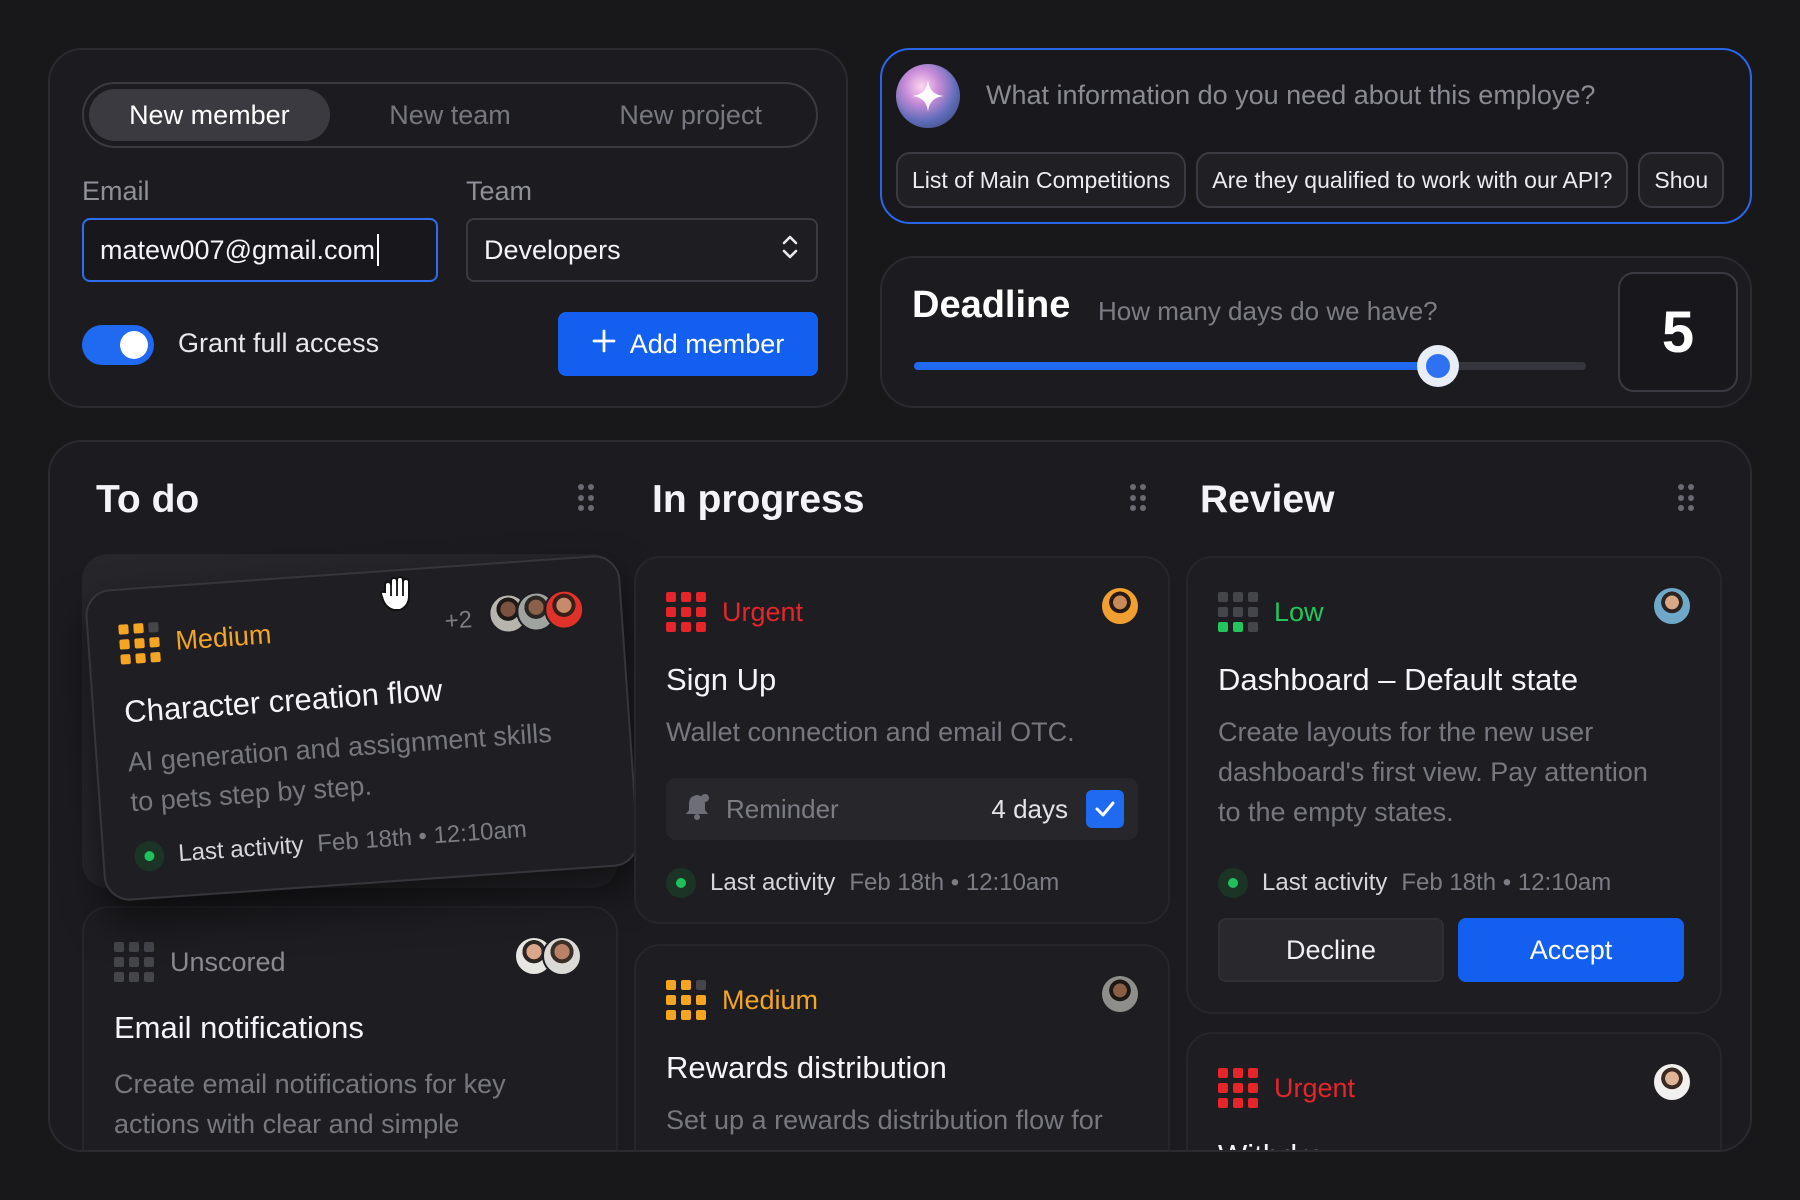 The width and height of the screenshot is (1800, 1200). I want to click on column-title-review: Review, so click(1267, 499).